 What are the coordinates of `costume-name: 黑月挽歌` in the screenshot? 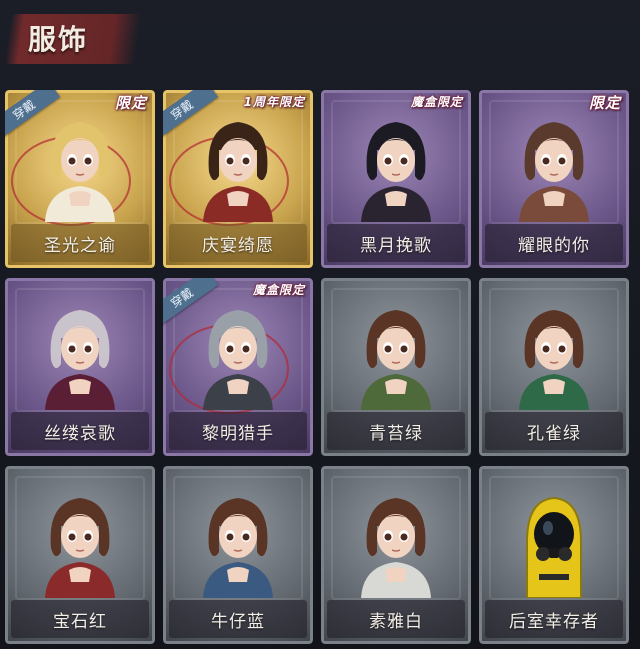 It's located at (396, 245).